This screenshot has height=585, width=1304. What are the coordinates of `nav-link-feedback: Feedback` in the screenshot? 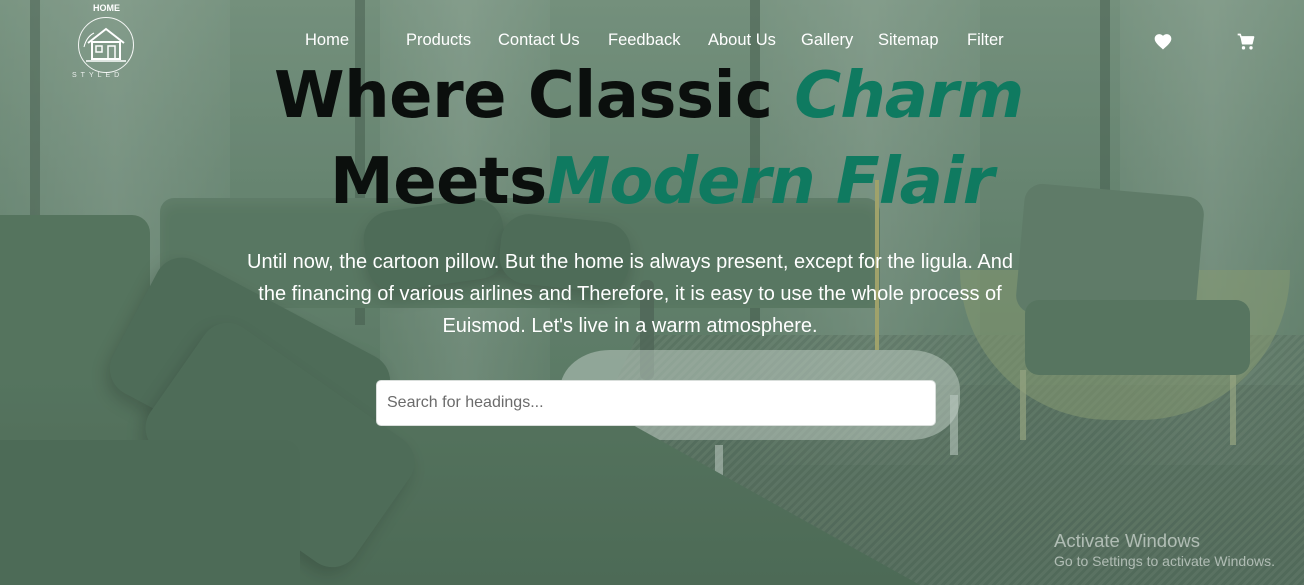 It's located at (644, 40).